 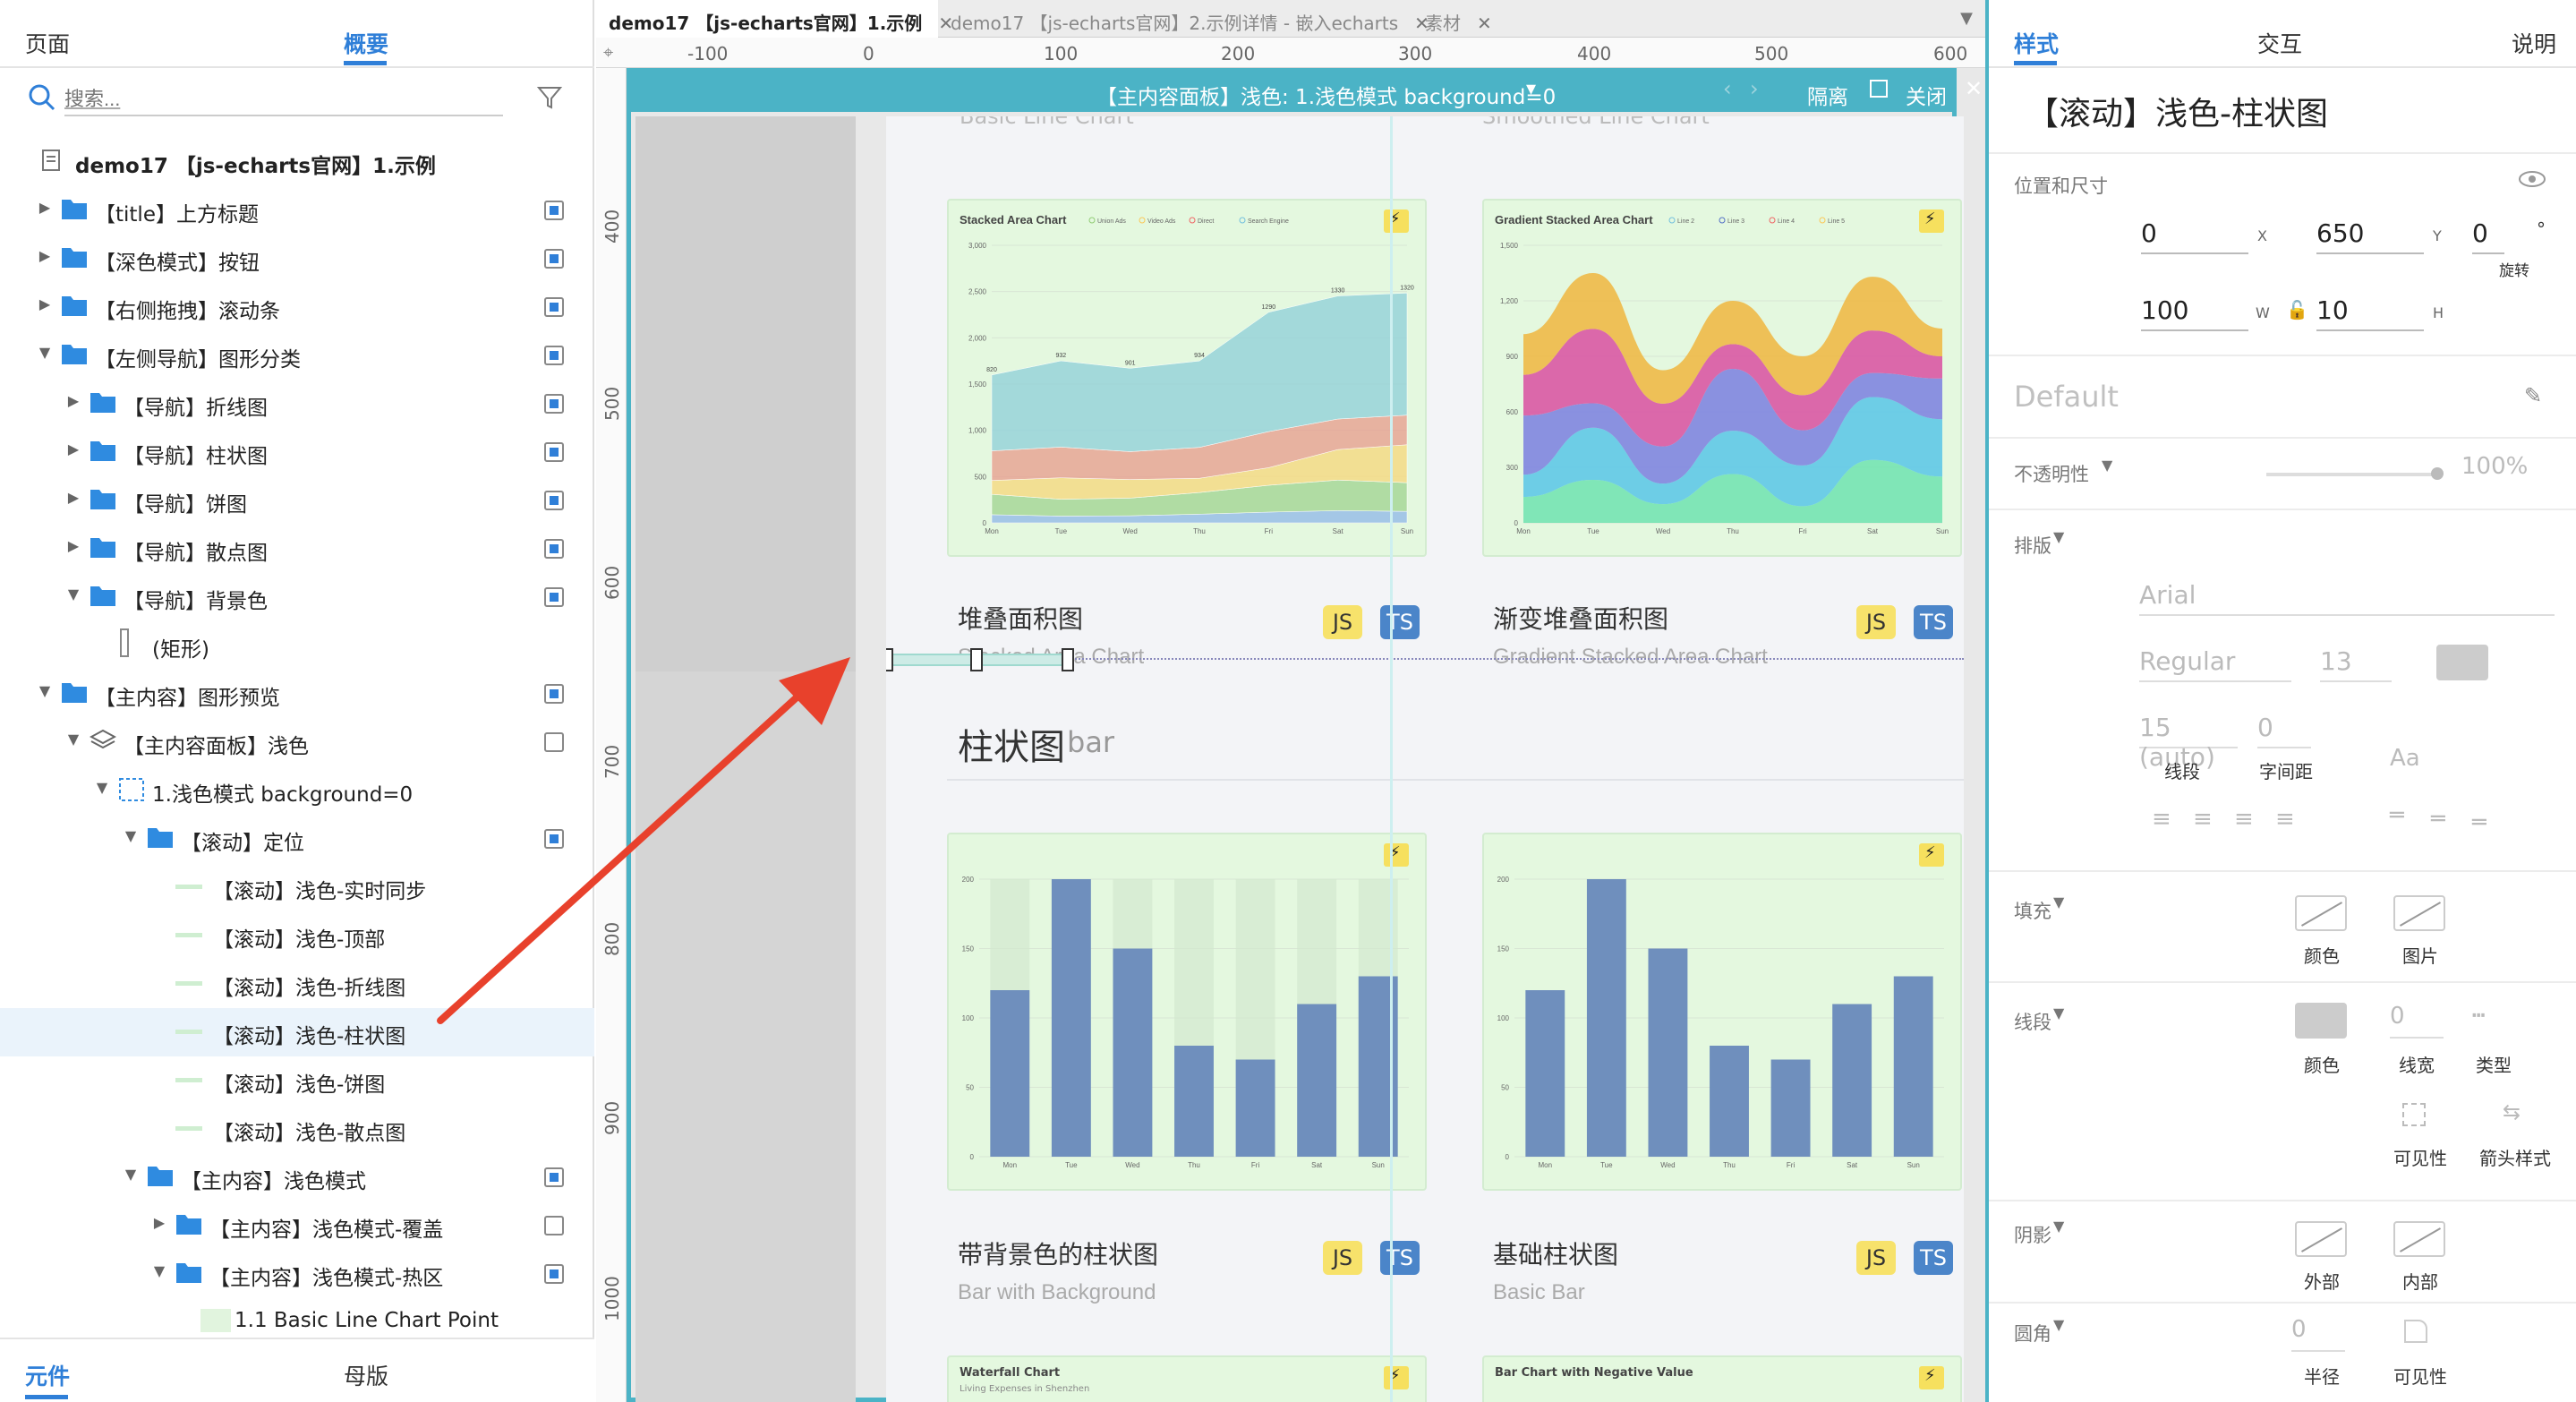 I want to click on tree-row: ▼ 【左侧导航】图形分类, so click(x=297, y=355).